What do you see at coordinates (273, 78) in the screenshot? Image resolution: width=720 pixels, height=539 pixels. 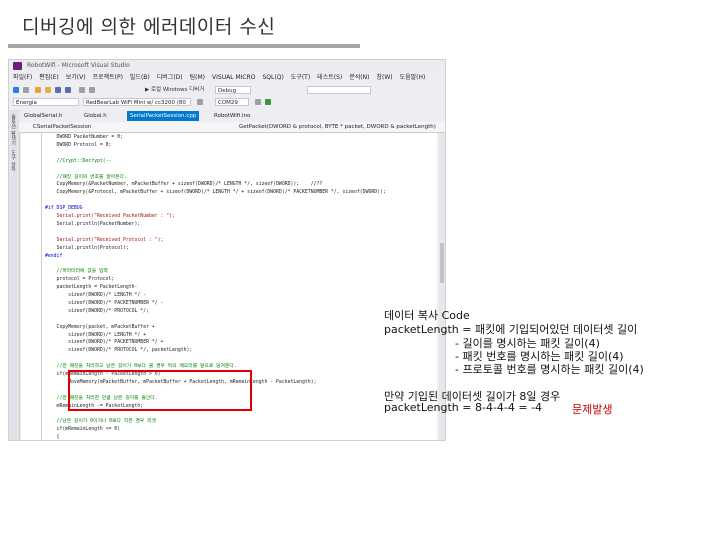 I see `menu-sql: SQL(Q)` at bounding box center [273, 78].